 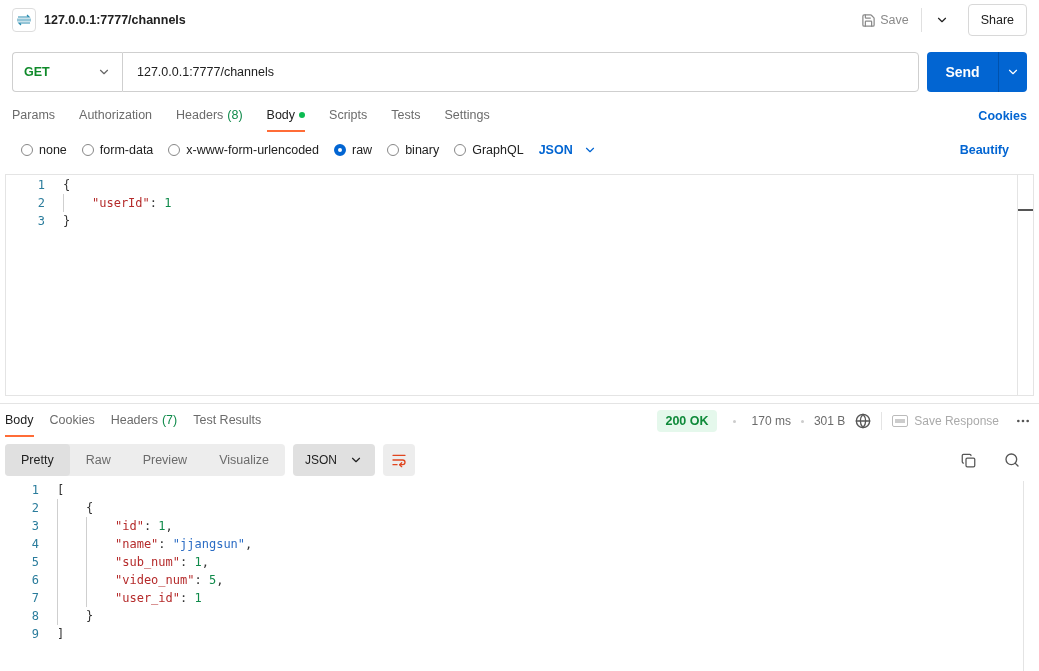 I want to click on line-number: 8, so click(x=35, y=616).